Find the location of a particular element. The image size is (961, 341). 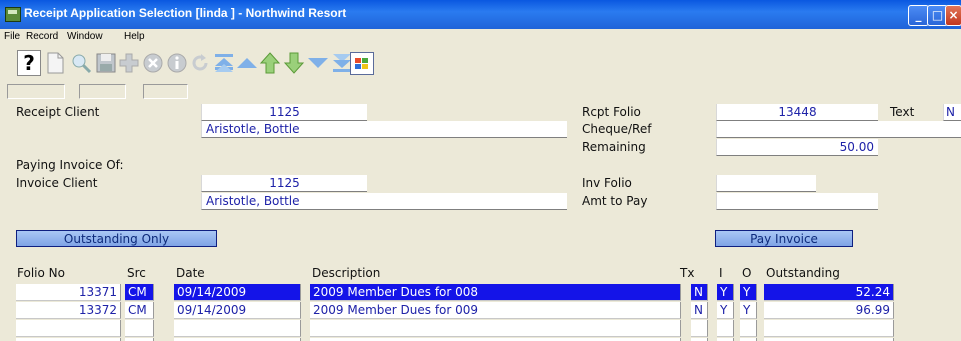

invoice-client-name-field: Aristotle, Bottle is located at coordinates (384, 201).